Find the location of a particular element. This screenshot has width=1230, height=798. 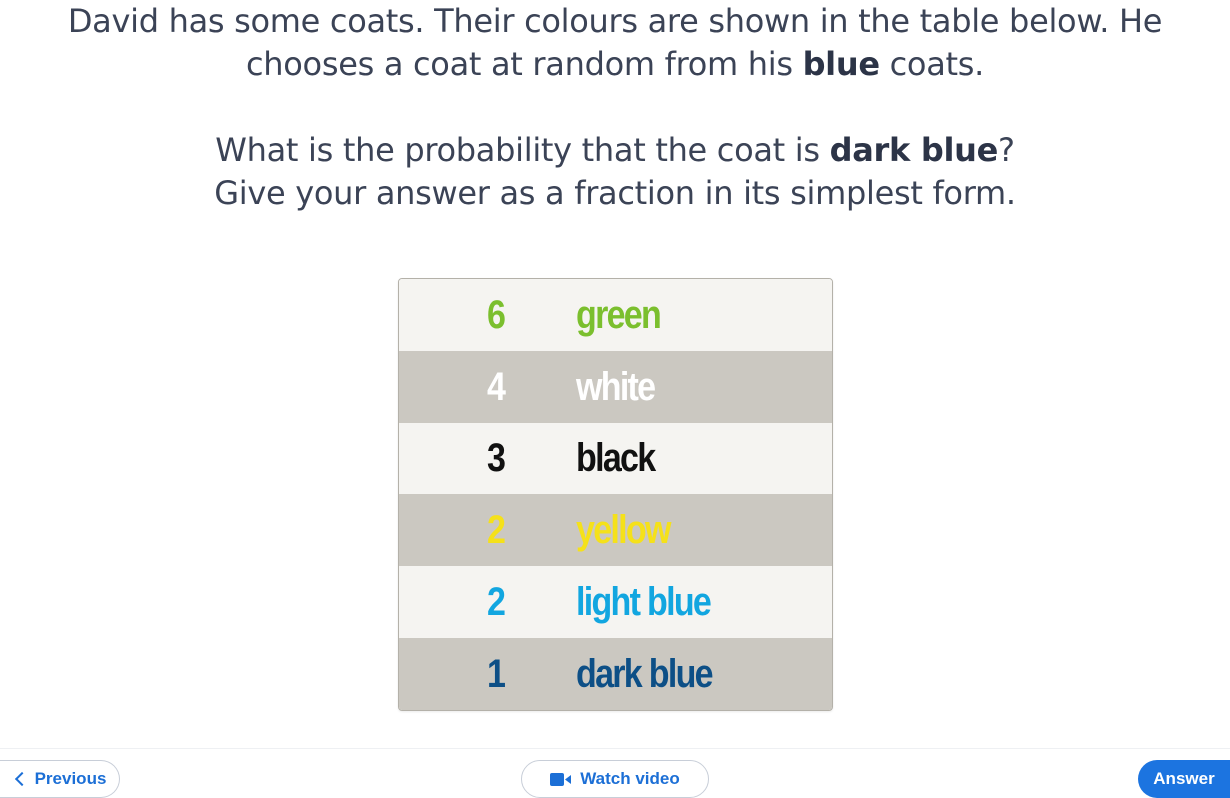

coat-colour: black is located at coordinates (616, 458).